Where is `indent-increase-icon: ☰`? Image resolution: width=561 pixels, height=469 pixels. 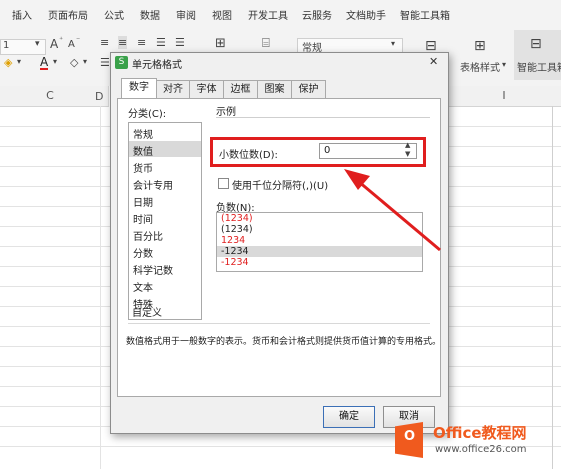 indent-increase-icon: ☰ is located at coordinates (180, 42).